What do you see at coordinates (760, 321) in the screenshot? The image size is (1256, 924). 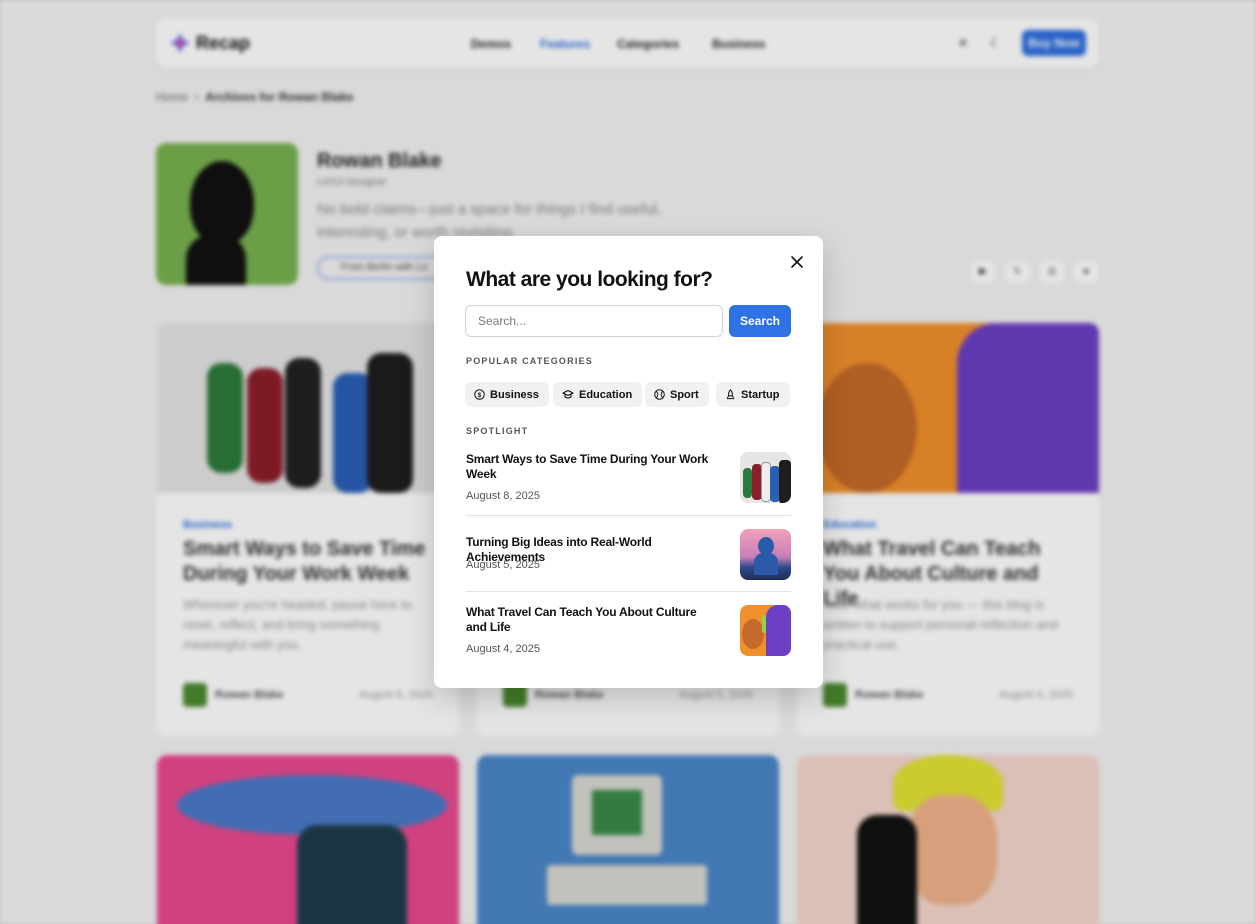 I see `search-button: Search` at bounding box center [760, 321].